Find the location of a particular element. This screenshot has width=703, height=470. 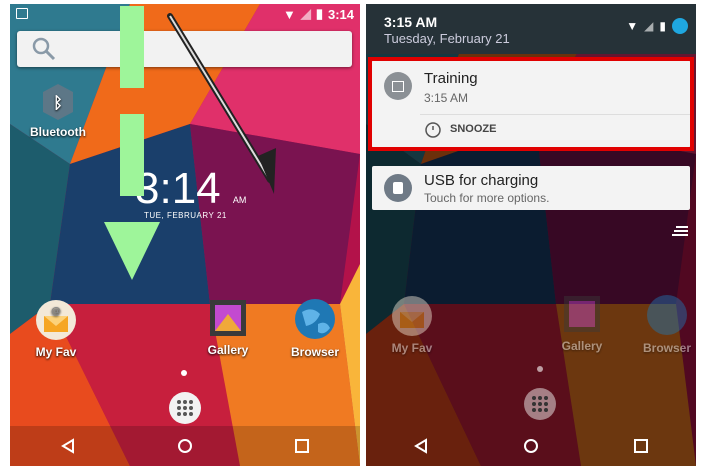

search-icon is located at coordinates (44, 49).